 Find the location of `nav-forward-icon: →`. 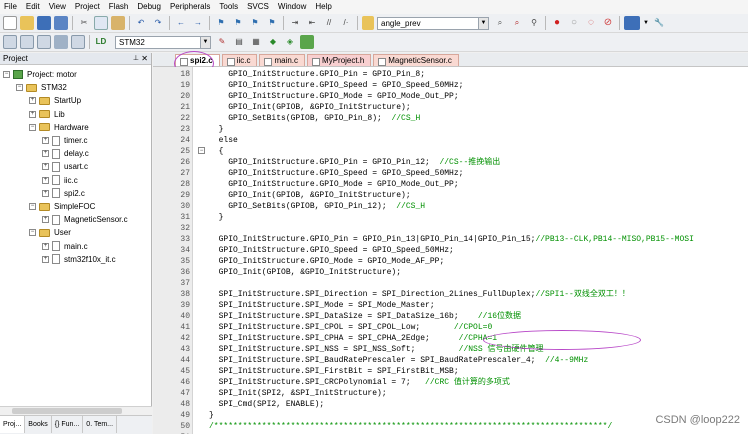

nav-forward-icon: → is located at coordinates (198, 23).